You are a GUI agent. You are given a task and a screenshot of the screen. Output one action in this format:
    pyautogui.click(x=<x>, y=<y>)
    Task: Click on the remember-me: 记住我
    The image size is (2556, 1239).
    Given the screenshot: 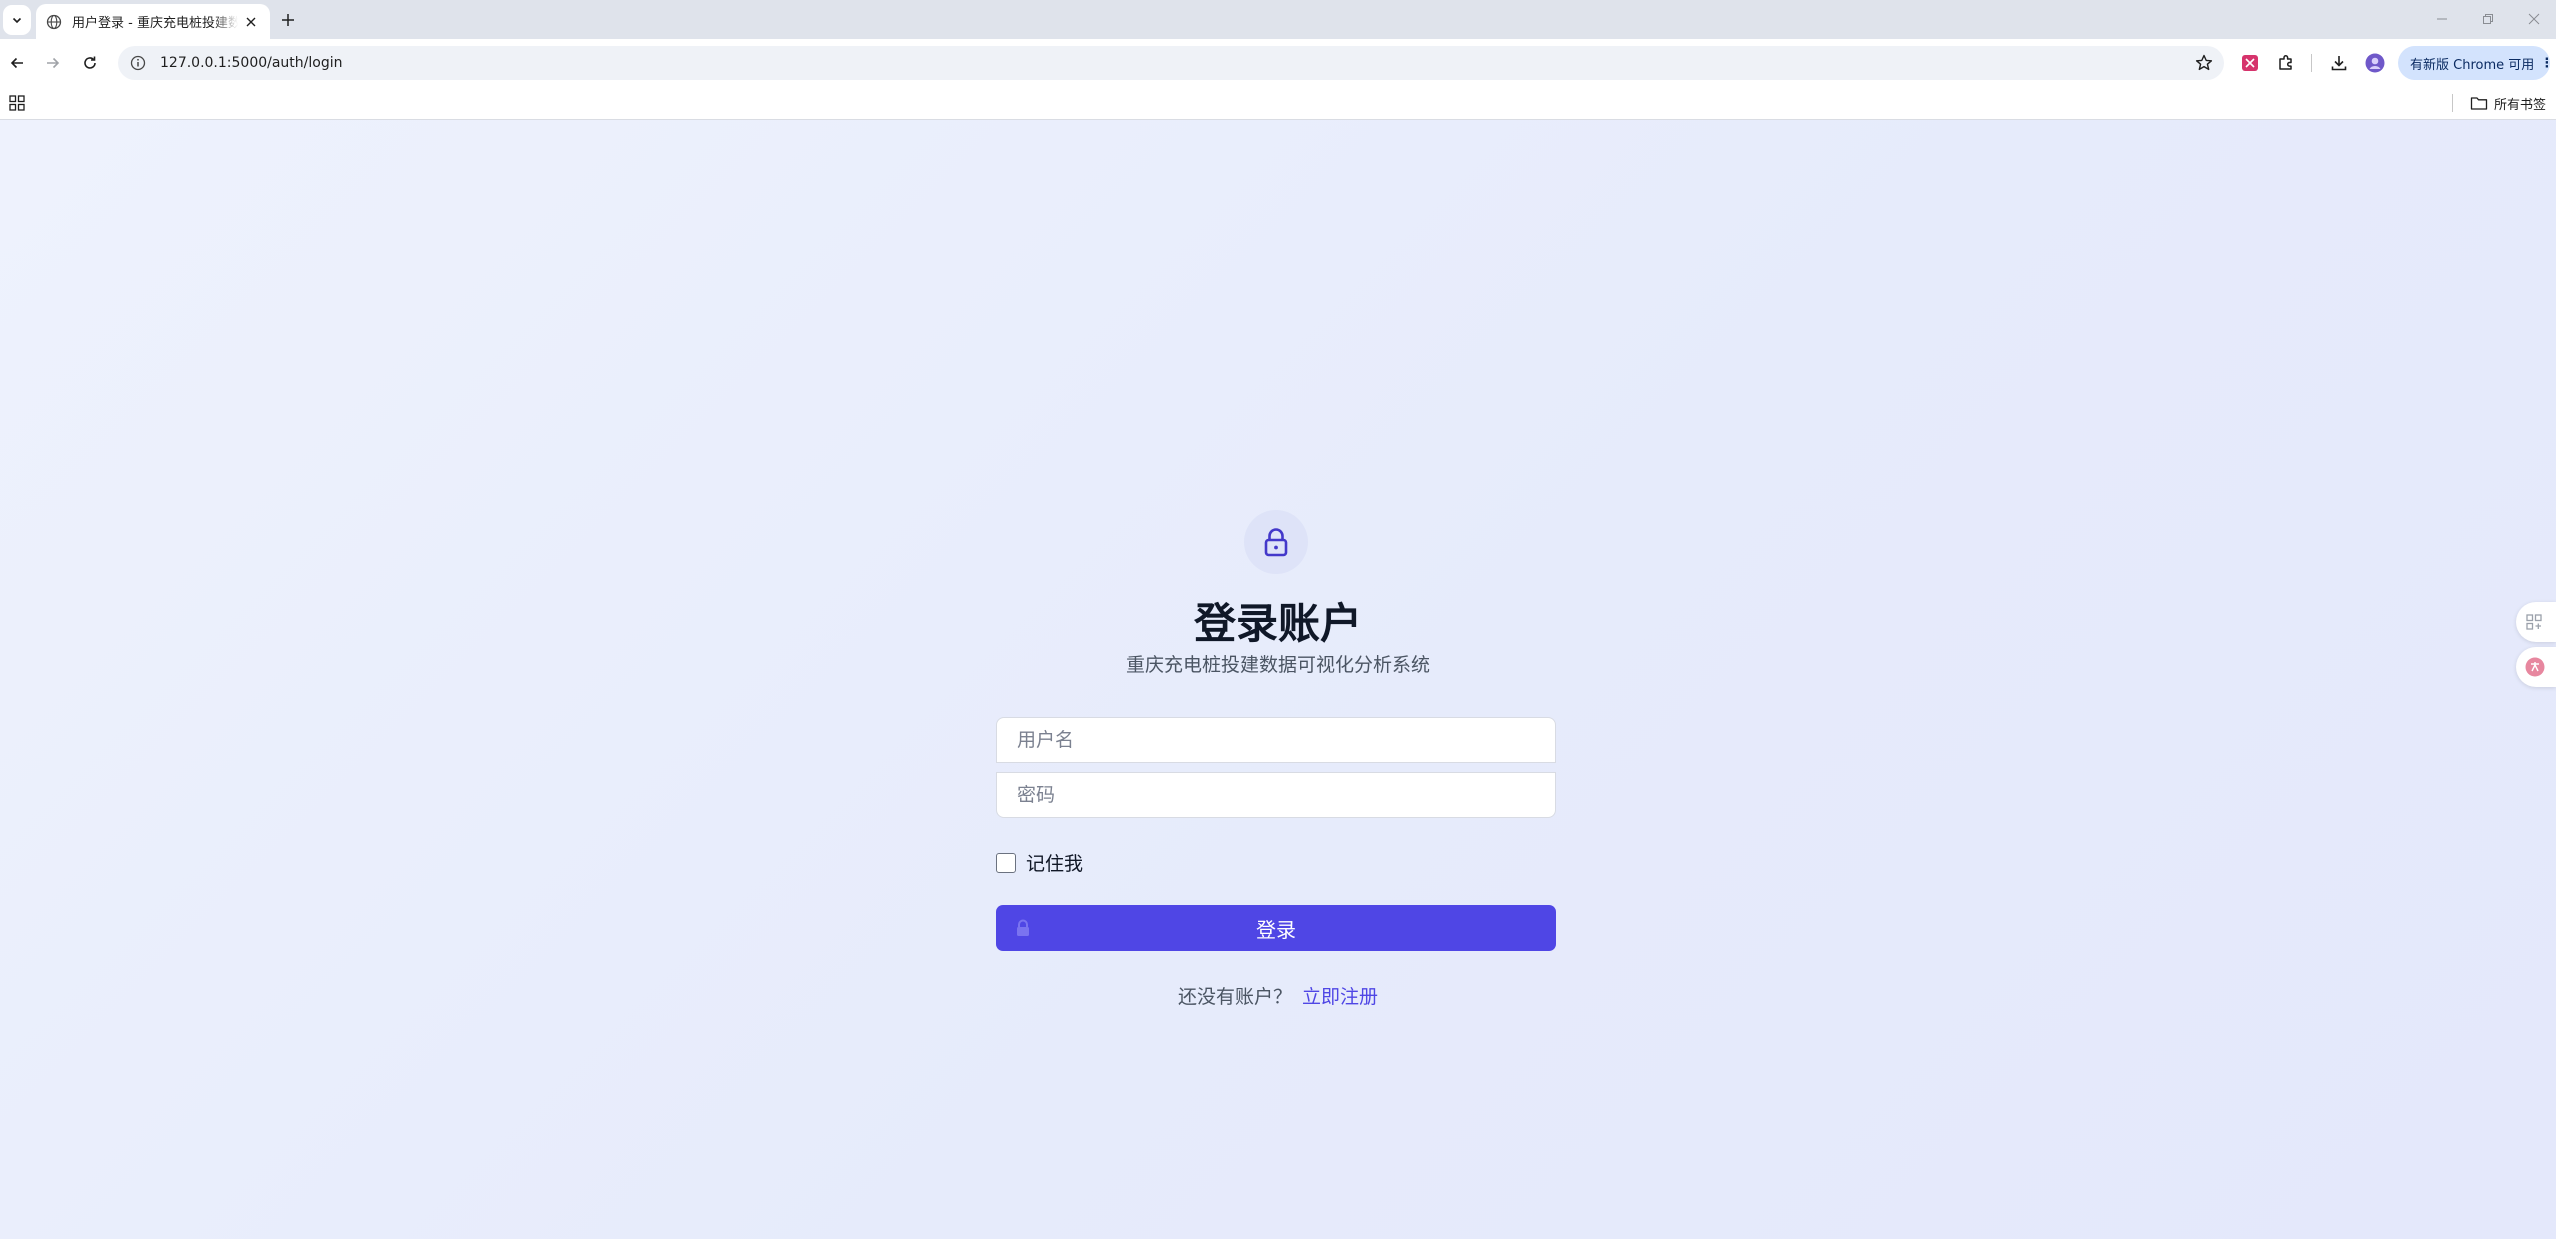 What is the action you would take?
    pyautogui.click(x=1039, y=862)
    